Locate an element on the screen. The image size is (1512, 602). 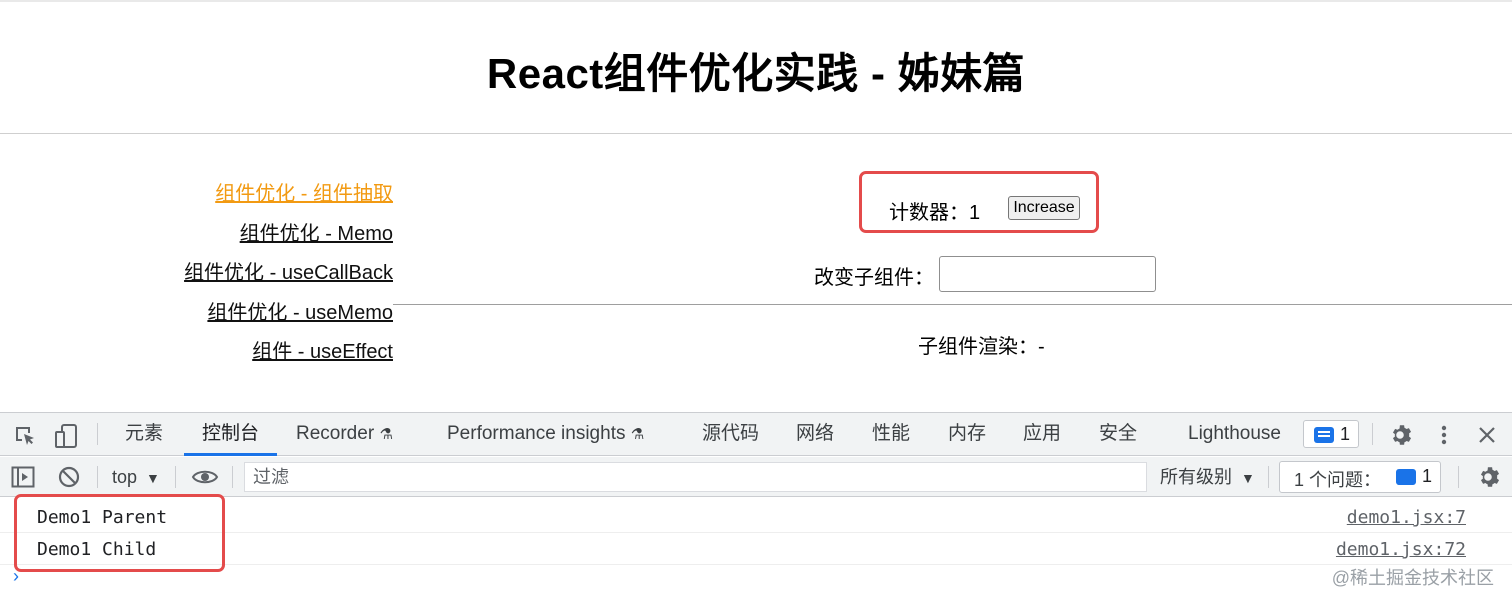
nav-link-useeffect: 组件 - useEffect is located at coordinates (196, 357).